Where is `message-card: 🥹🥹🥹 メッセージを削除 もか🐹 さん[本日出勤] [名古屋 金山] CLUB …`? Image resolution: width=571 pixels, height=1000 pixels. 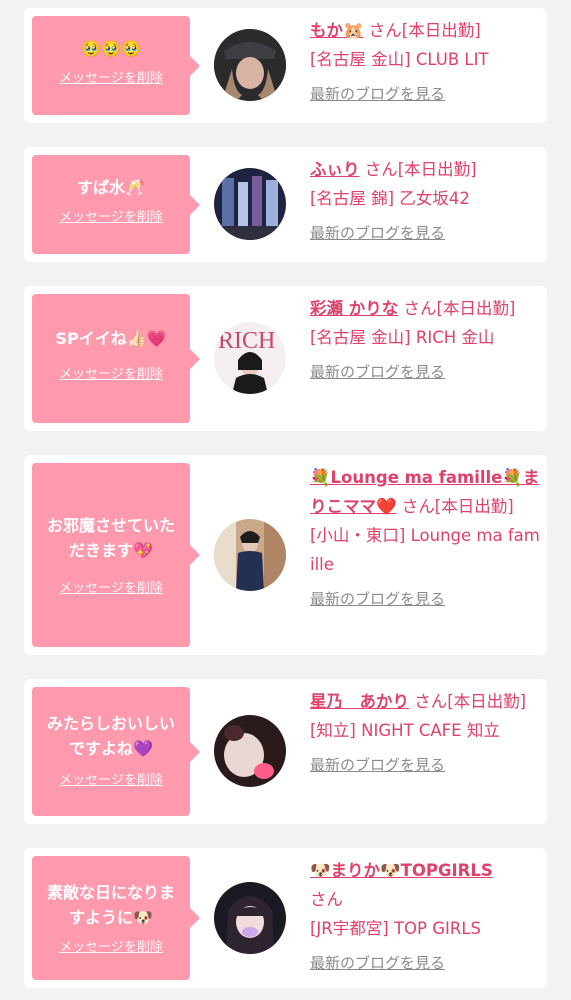 message-card: 🥹🥹🥹 メッセージを削除 もか🐹 さん[本日出勤] [名古屋 金山] CLUB … is located at coordinates (285, 65).